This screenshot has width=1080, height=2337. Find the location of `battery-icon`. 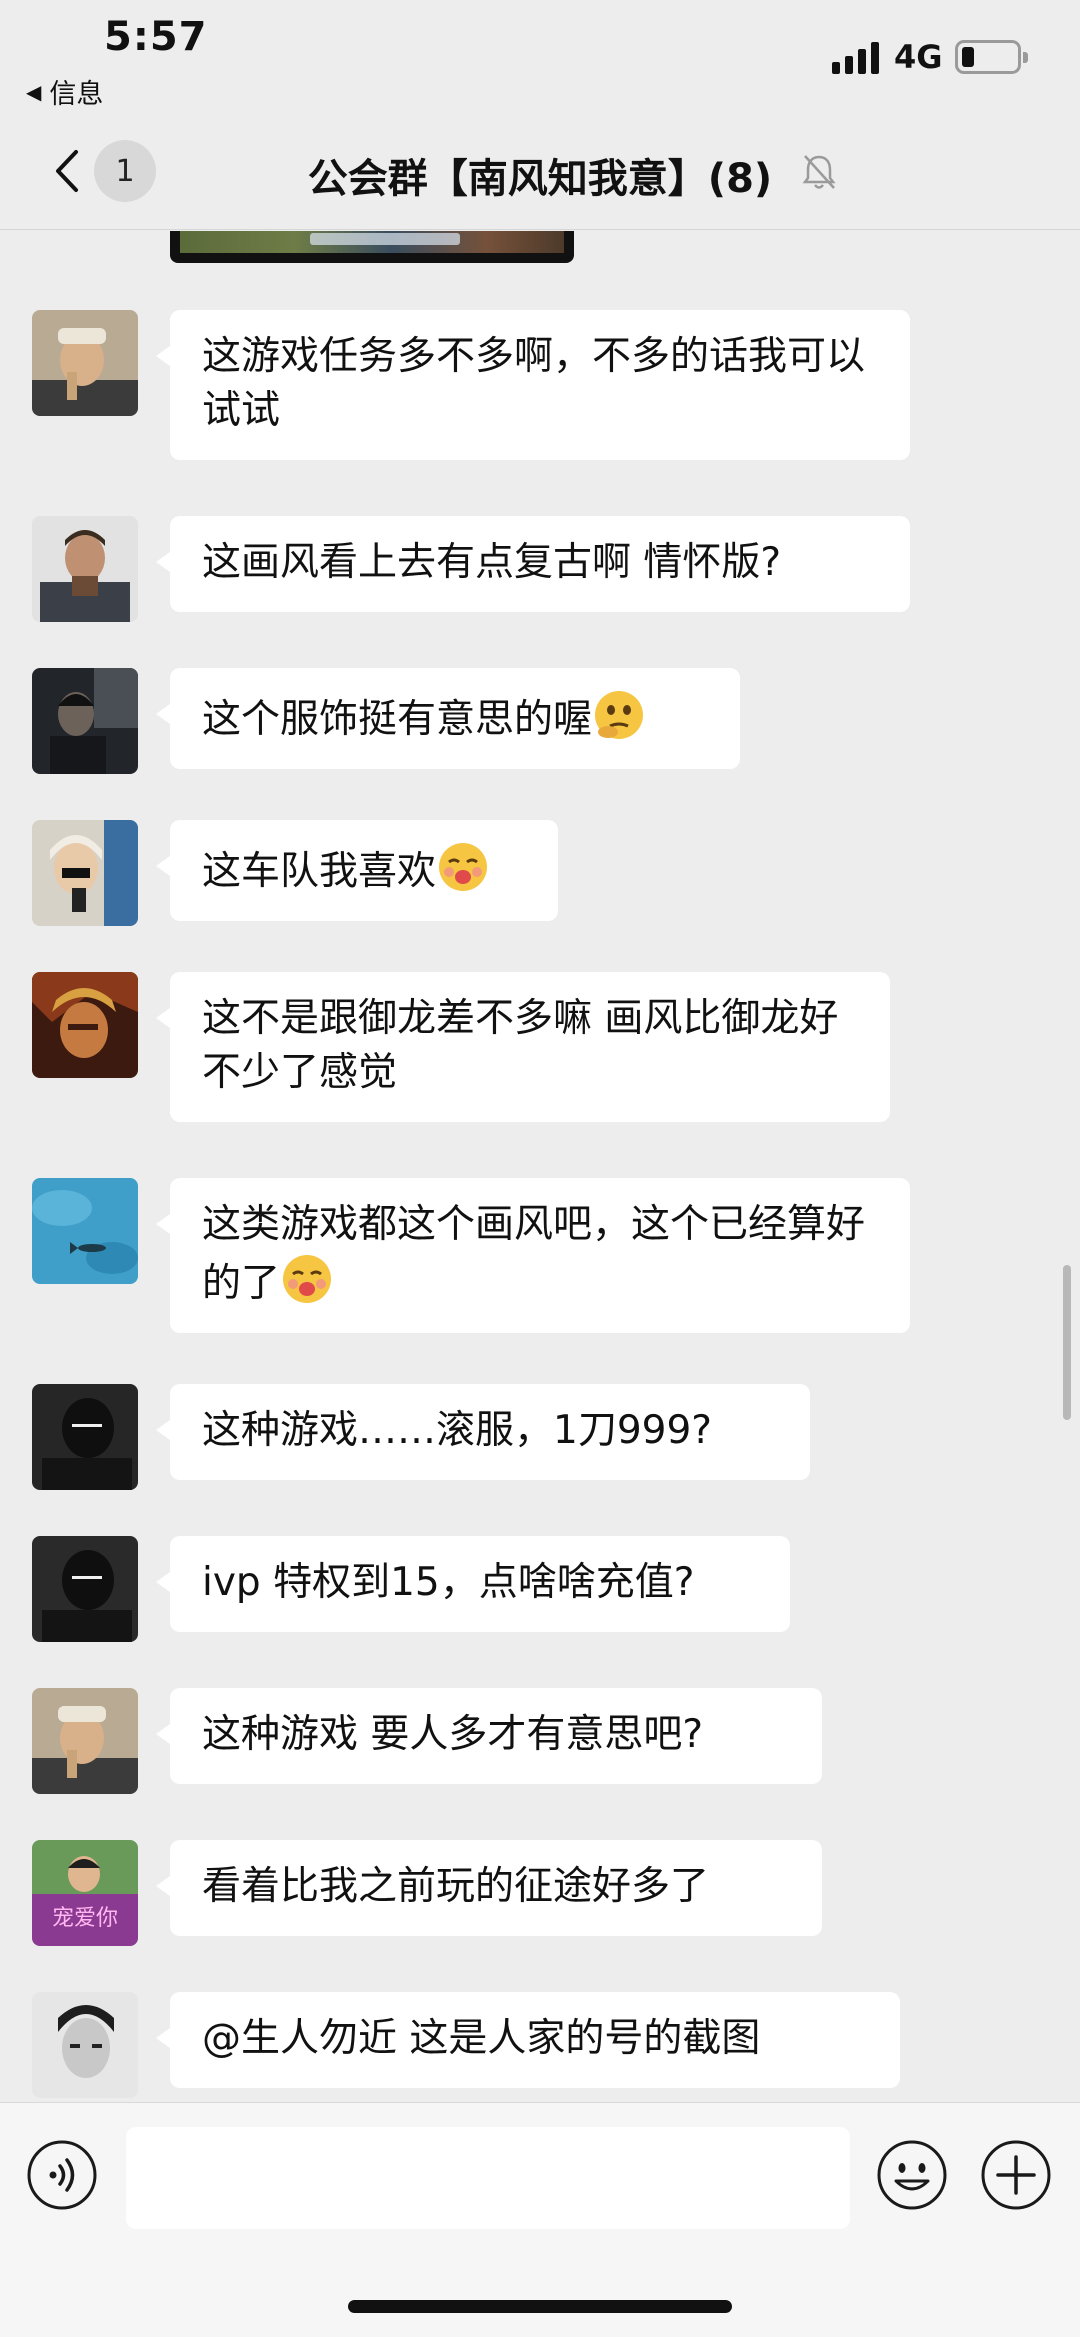

battery-icon is located at coordinates (991, 57).